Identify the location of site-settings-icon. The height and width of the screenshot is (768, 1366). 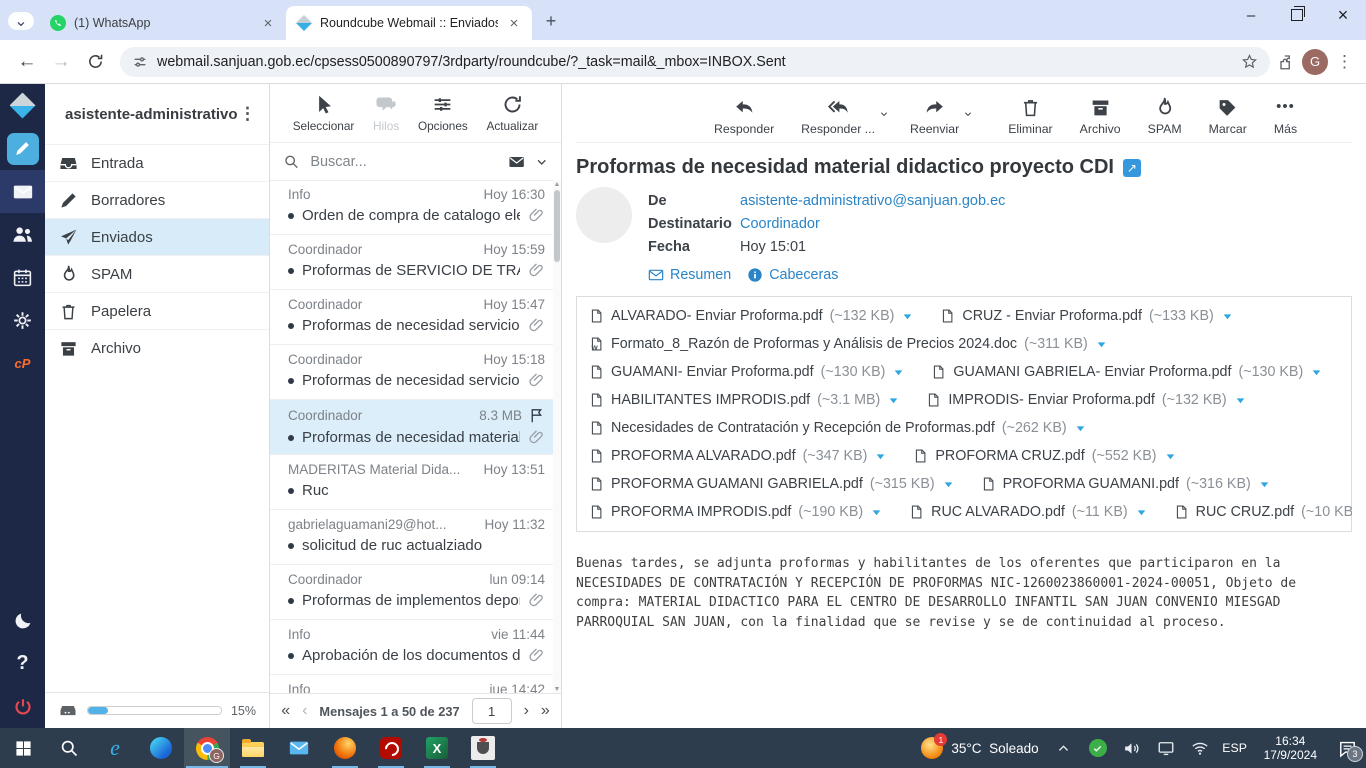
(140, 62).